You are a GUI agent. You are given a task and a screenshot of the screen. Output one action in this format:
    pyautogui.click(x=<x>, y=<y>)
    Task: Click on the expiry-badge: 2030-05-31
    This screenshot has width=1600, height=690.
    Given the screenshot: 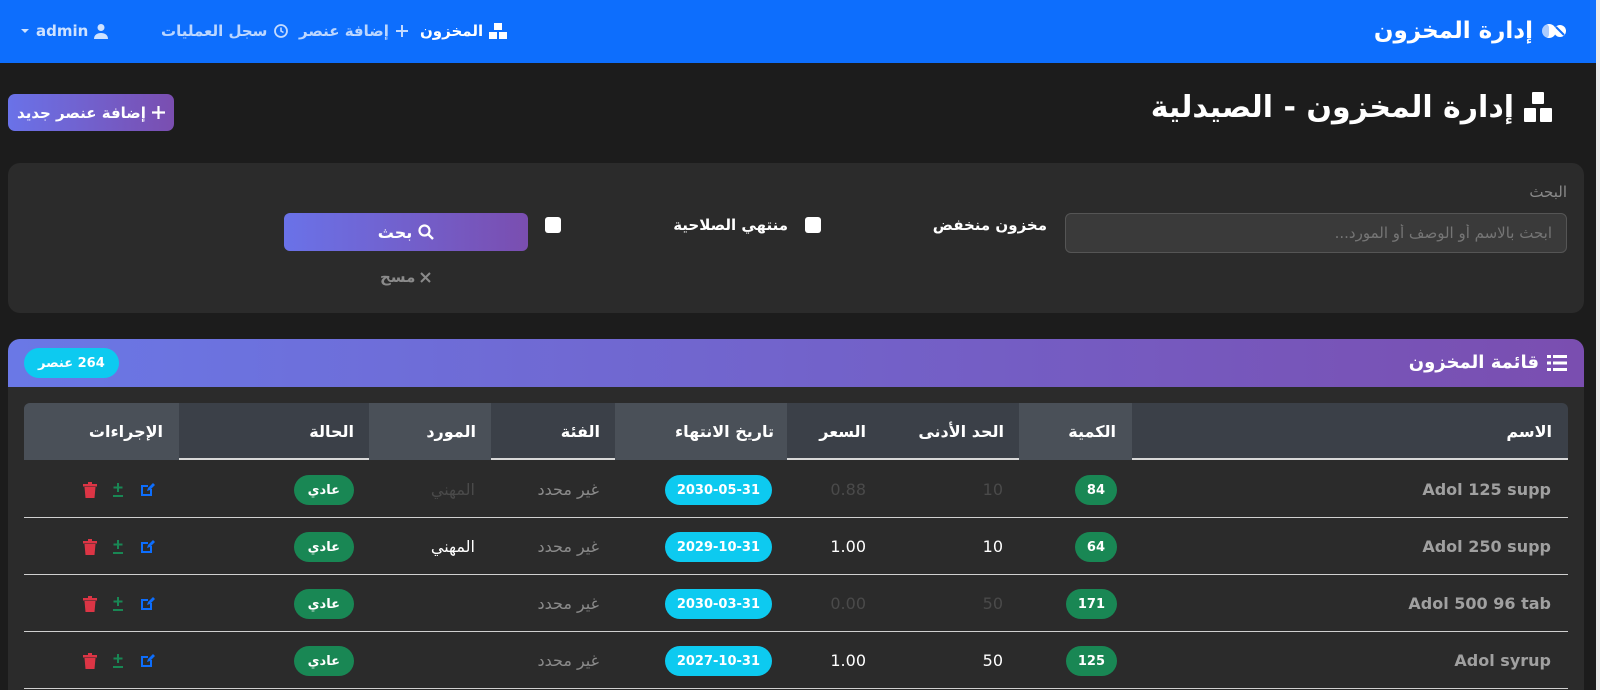 What is the action you would take?
    pyautogui.click(x=718, y=490)
    